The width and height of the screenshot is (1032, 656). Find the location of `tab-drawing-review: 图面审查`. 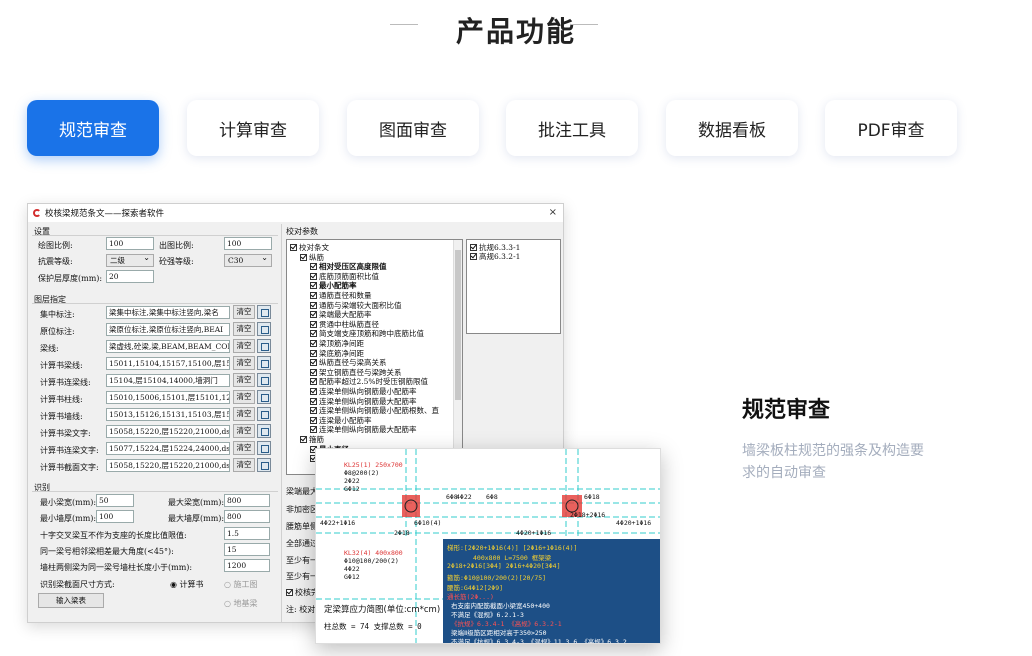

tab-drawing-review: 图面审查 is located at coordinates (413, 128).